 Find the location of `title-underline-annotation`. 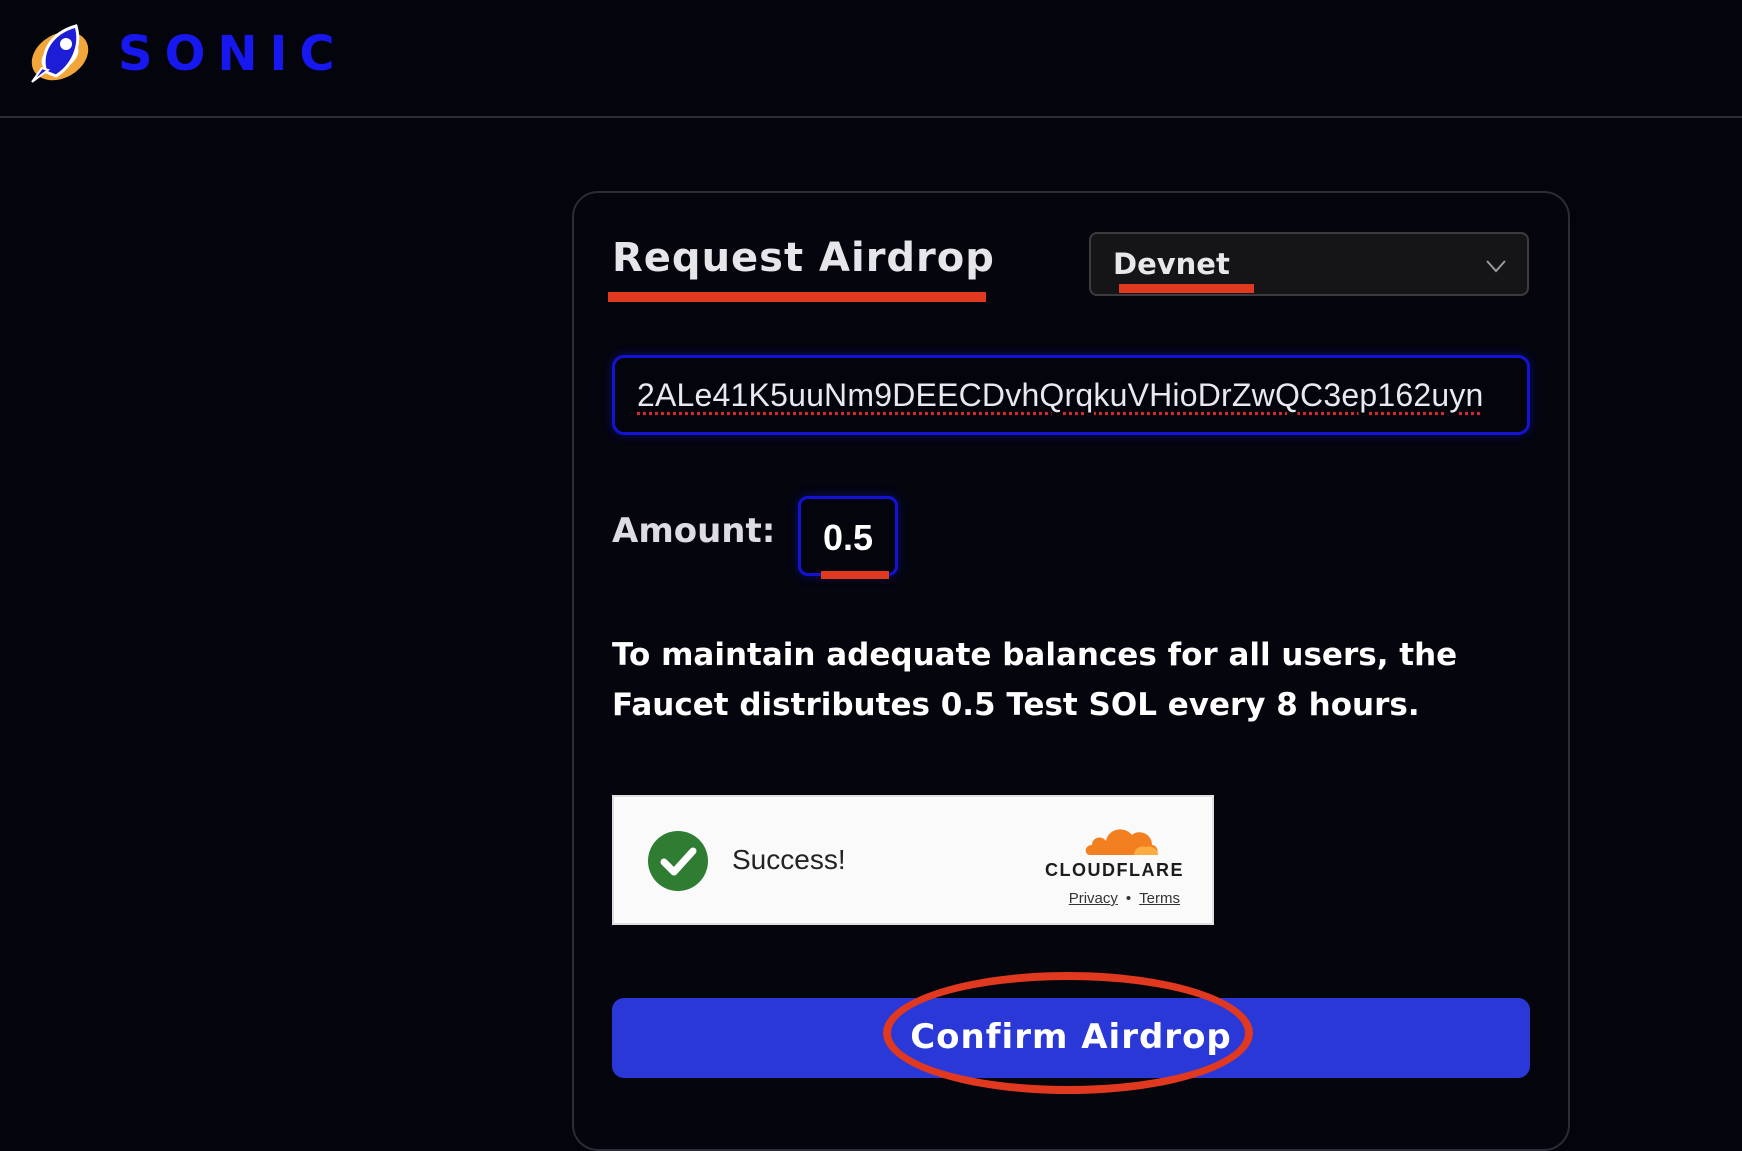

title-underline-annotation is located at coordinates (797, 297).